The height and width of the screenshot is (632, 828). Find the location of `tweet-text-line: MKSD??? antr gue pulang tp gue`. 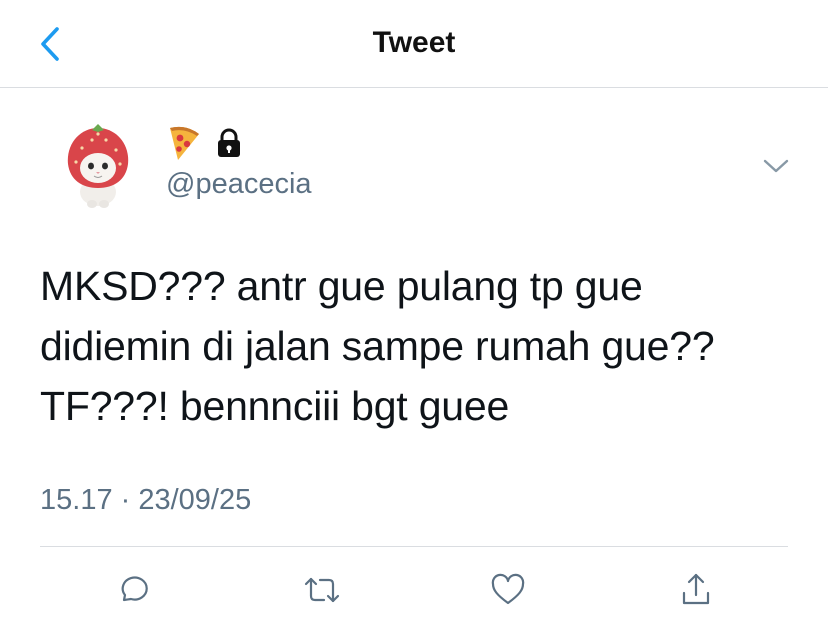

tweet-text-line: MKSD??? antr gue pulang tp gue is located at coordinates (341, 286).